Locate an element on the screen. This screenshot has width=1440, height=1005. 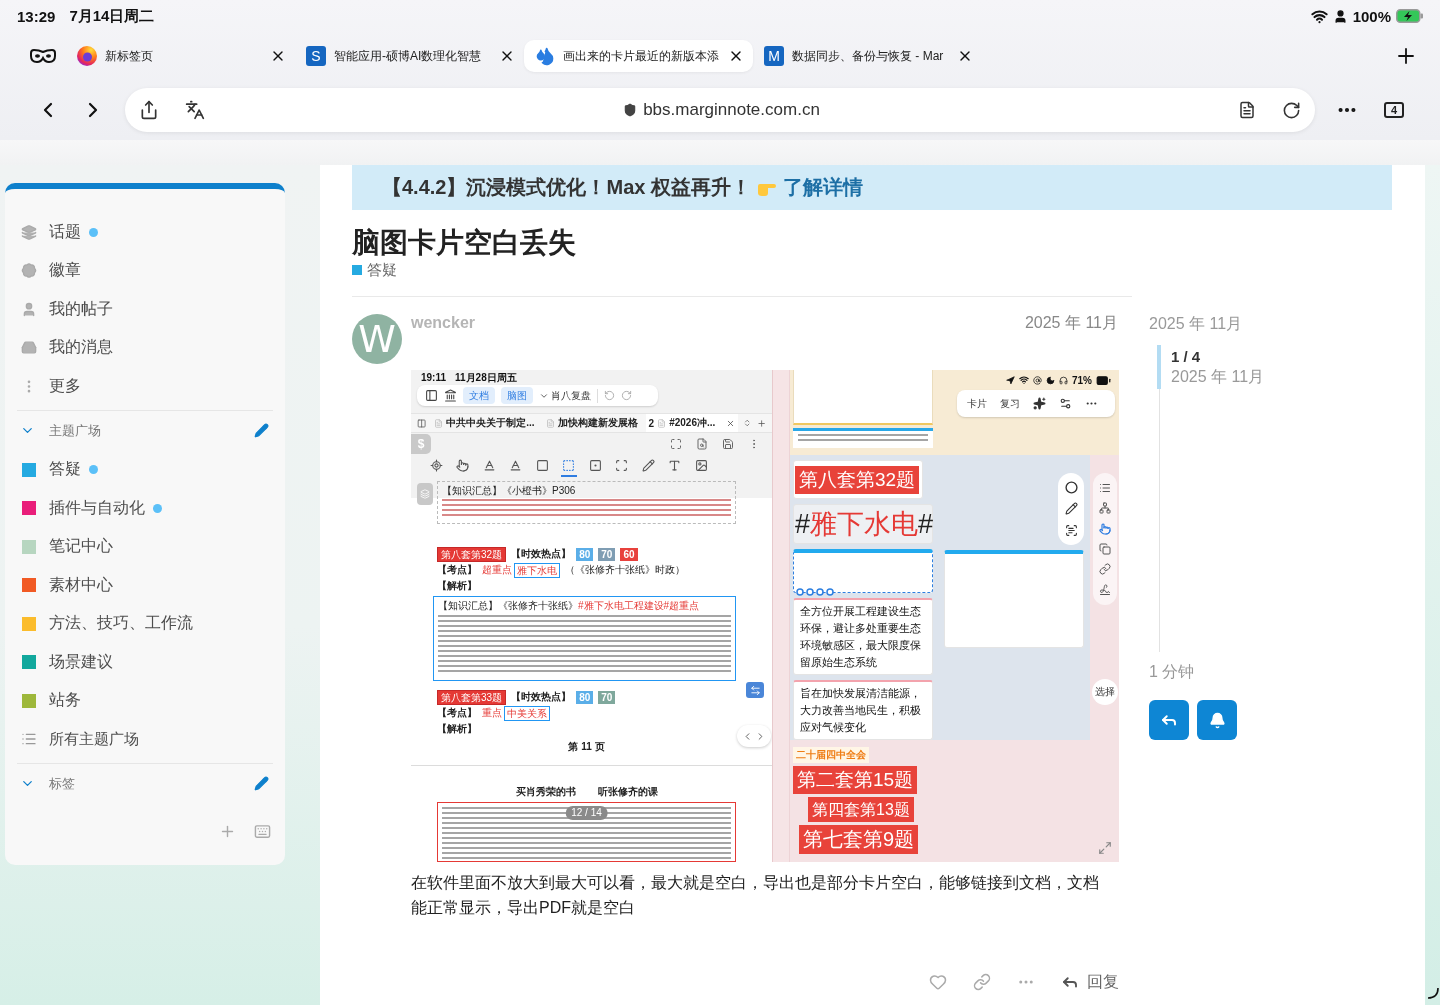
mode-button: 文档 is located at coordinates (479, 396).